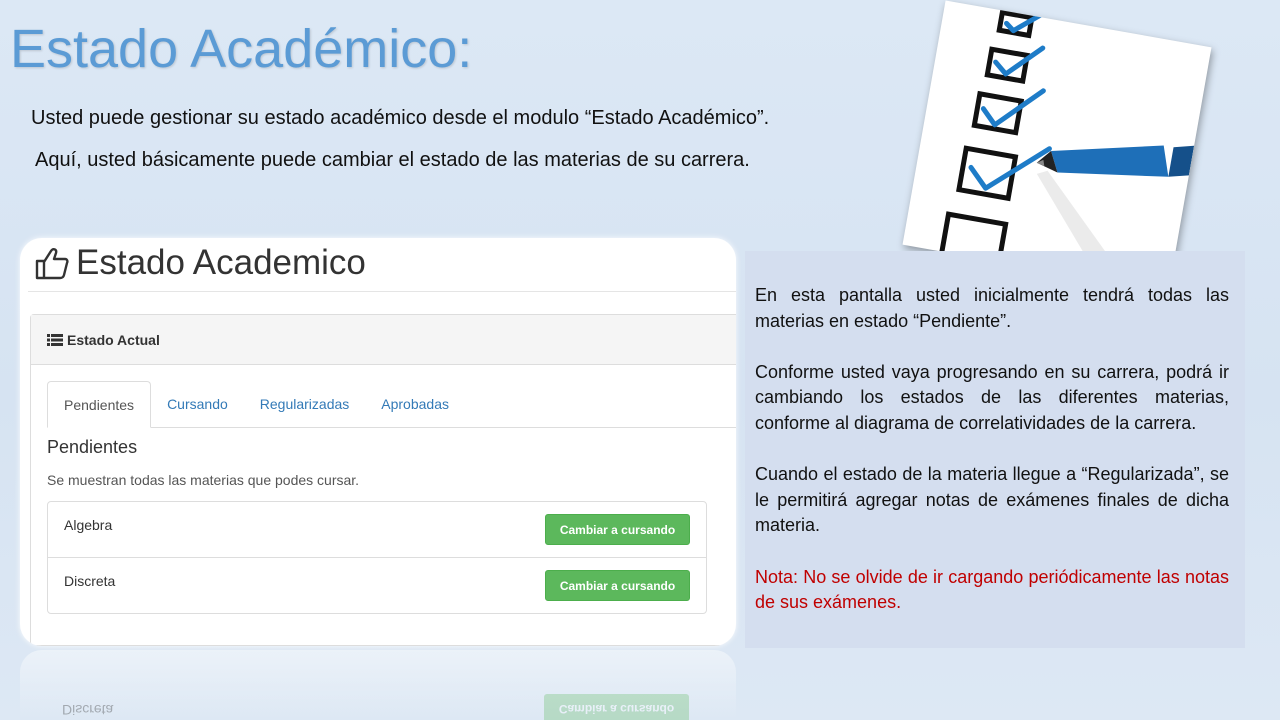 The height and width of the screenshot is (720, 1280). Describe the element at coordinates (305, 403) in the screenshot. I see `tab-regularizadas: Regularizadas` at that location.